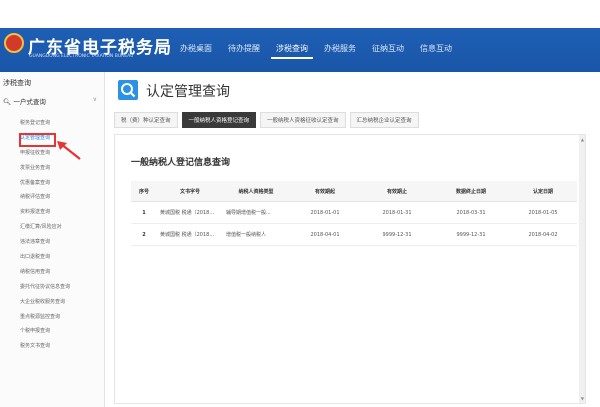 The width and height of the screenshot is (600, 407). I want to click on top-nav: 办税桌面 待办提醒 涉税查询 办税服务 征纳互动 信息互动, so click(319, 49).